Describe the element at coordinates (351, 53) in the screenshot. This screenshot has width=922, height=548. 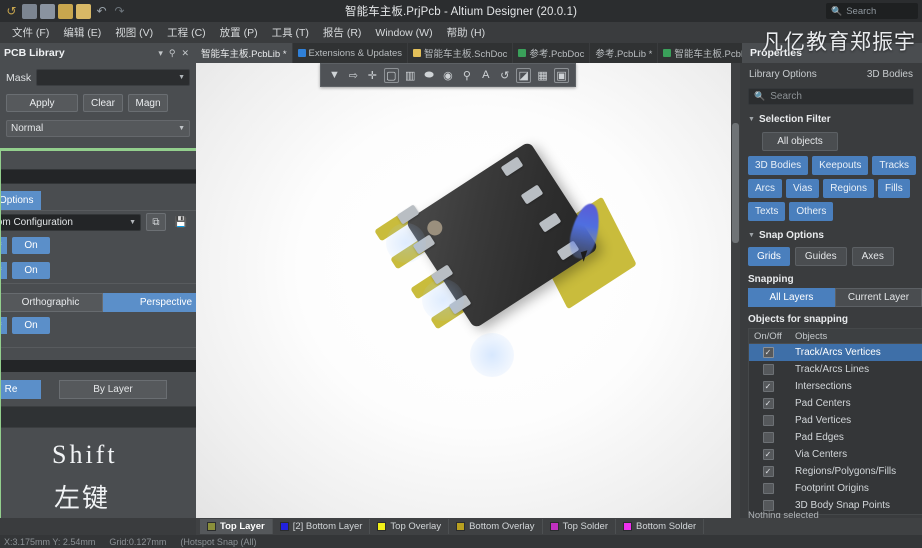
I see `tab-extensions-updates: Extensions & Updates` at that location.